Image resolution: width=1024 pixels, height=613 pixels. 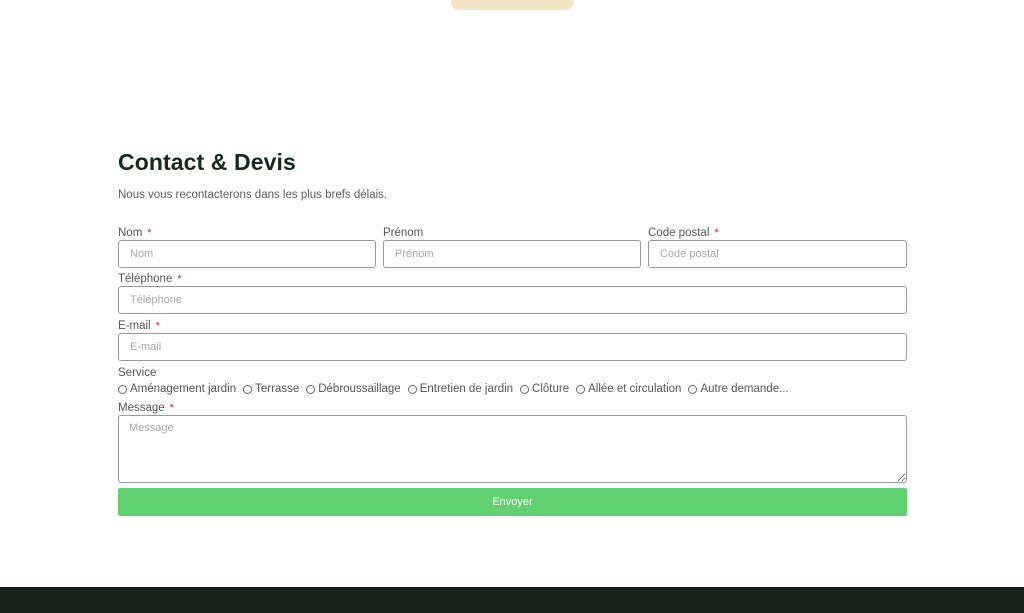 I want to click on service-option-terrasse: Terrasse, so click(x=271, y=389).